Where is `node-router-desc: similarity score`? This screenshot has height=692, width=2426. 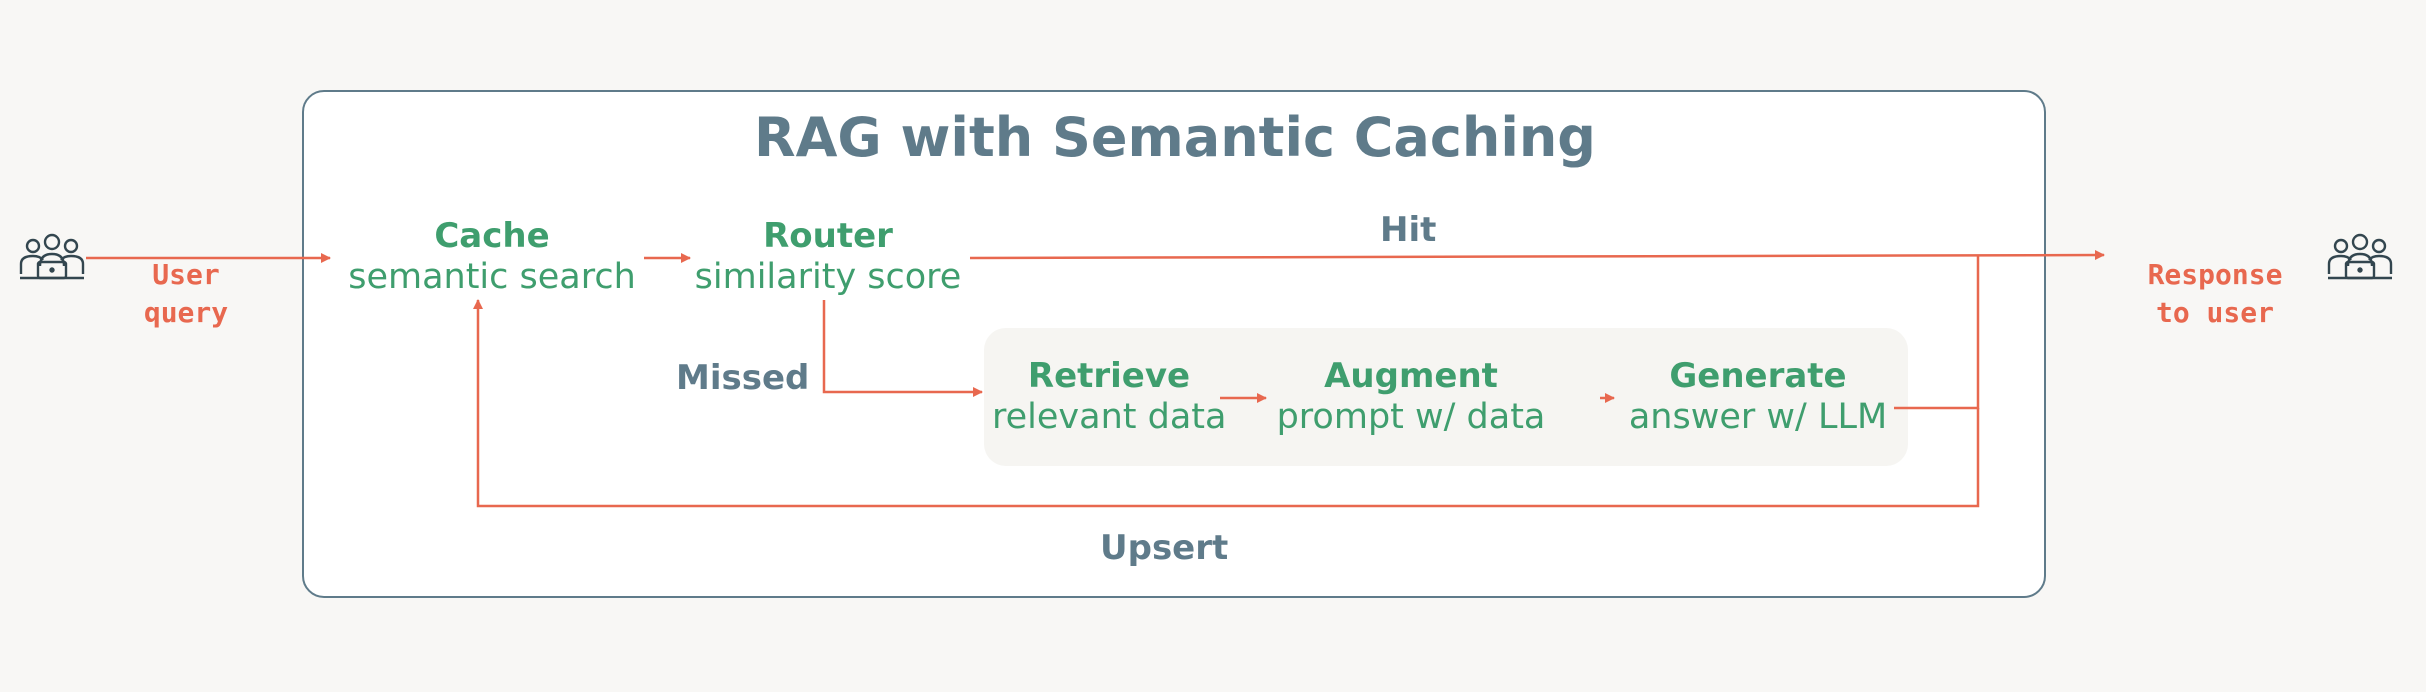
node-router-desc: similarity score is located at coordinates (828, 277).